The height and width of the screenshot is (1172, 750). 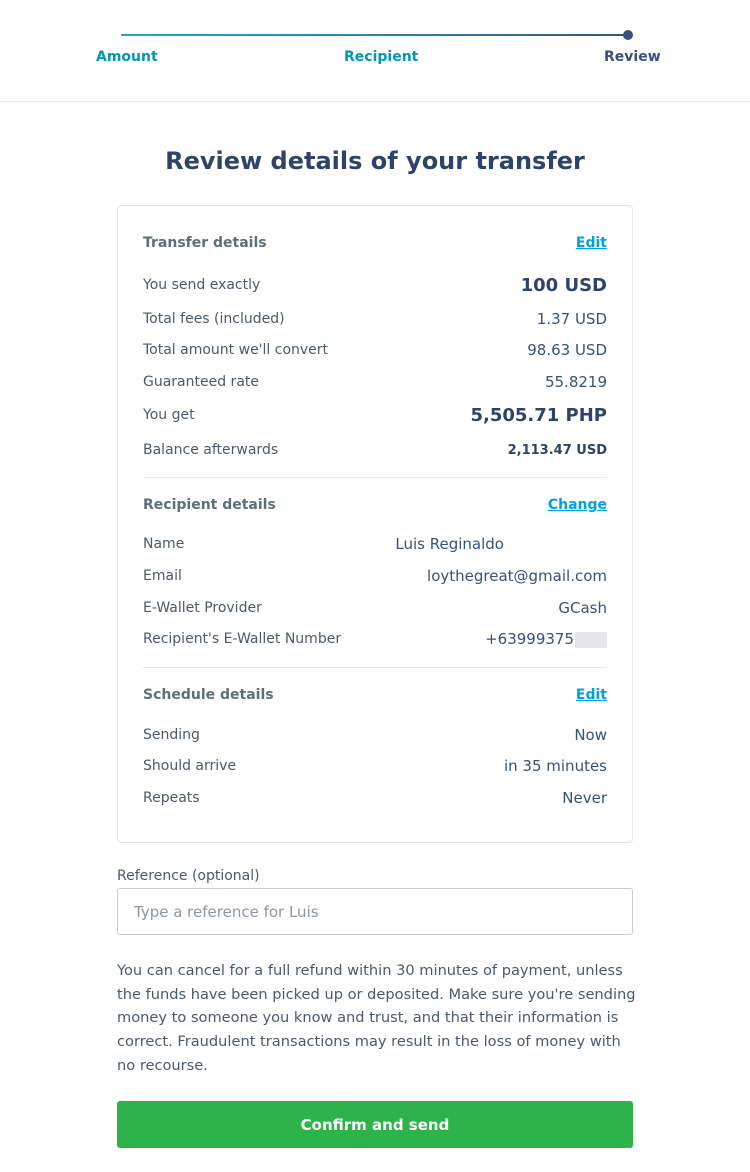 What do you see at coordinates (190, 766) in the screenshot?
I see `row-label: Should arrive` at bounding box center [190, 766].